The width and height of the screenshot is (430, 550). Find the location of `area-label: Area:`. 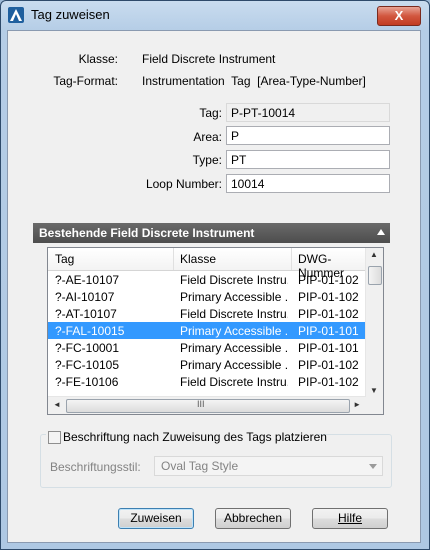

area-label: Area: is located at coordinates (207, 137).